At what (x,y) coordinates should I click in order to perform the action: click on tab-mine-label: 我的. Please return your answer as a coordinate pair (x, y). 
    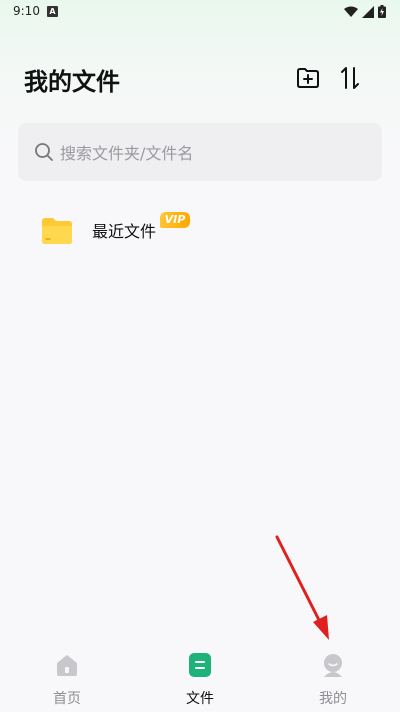
    Looking at the image, I should click on (333, 699).